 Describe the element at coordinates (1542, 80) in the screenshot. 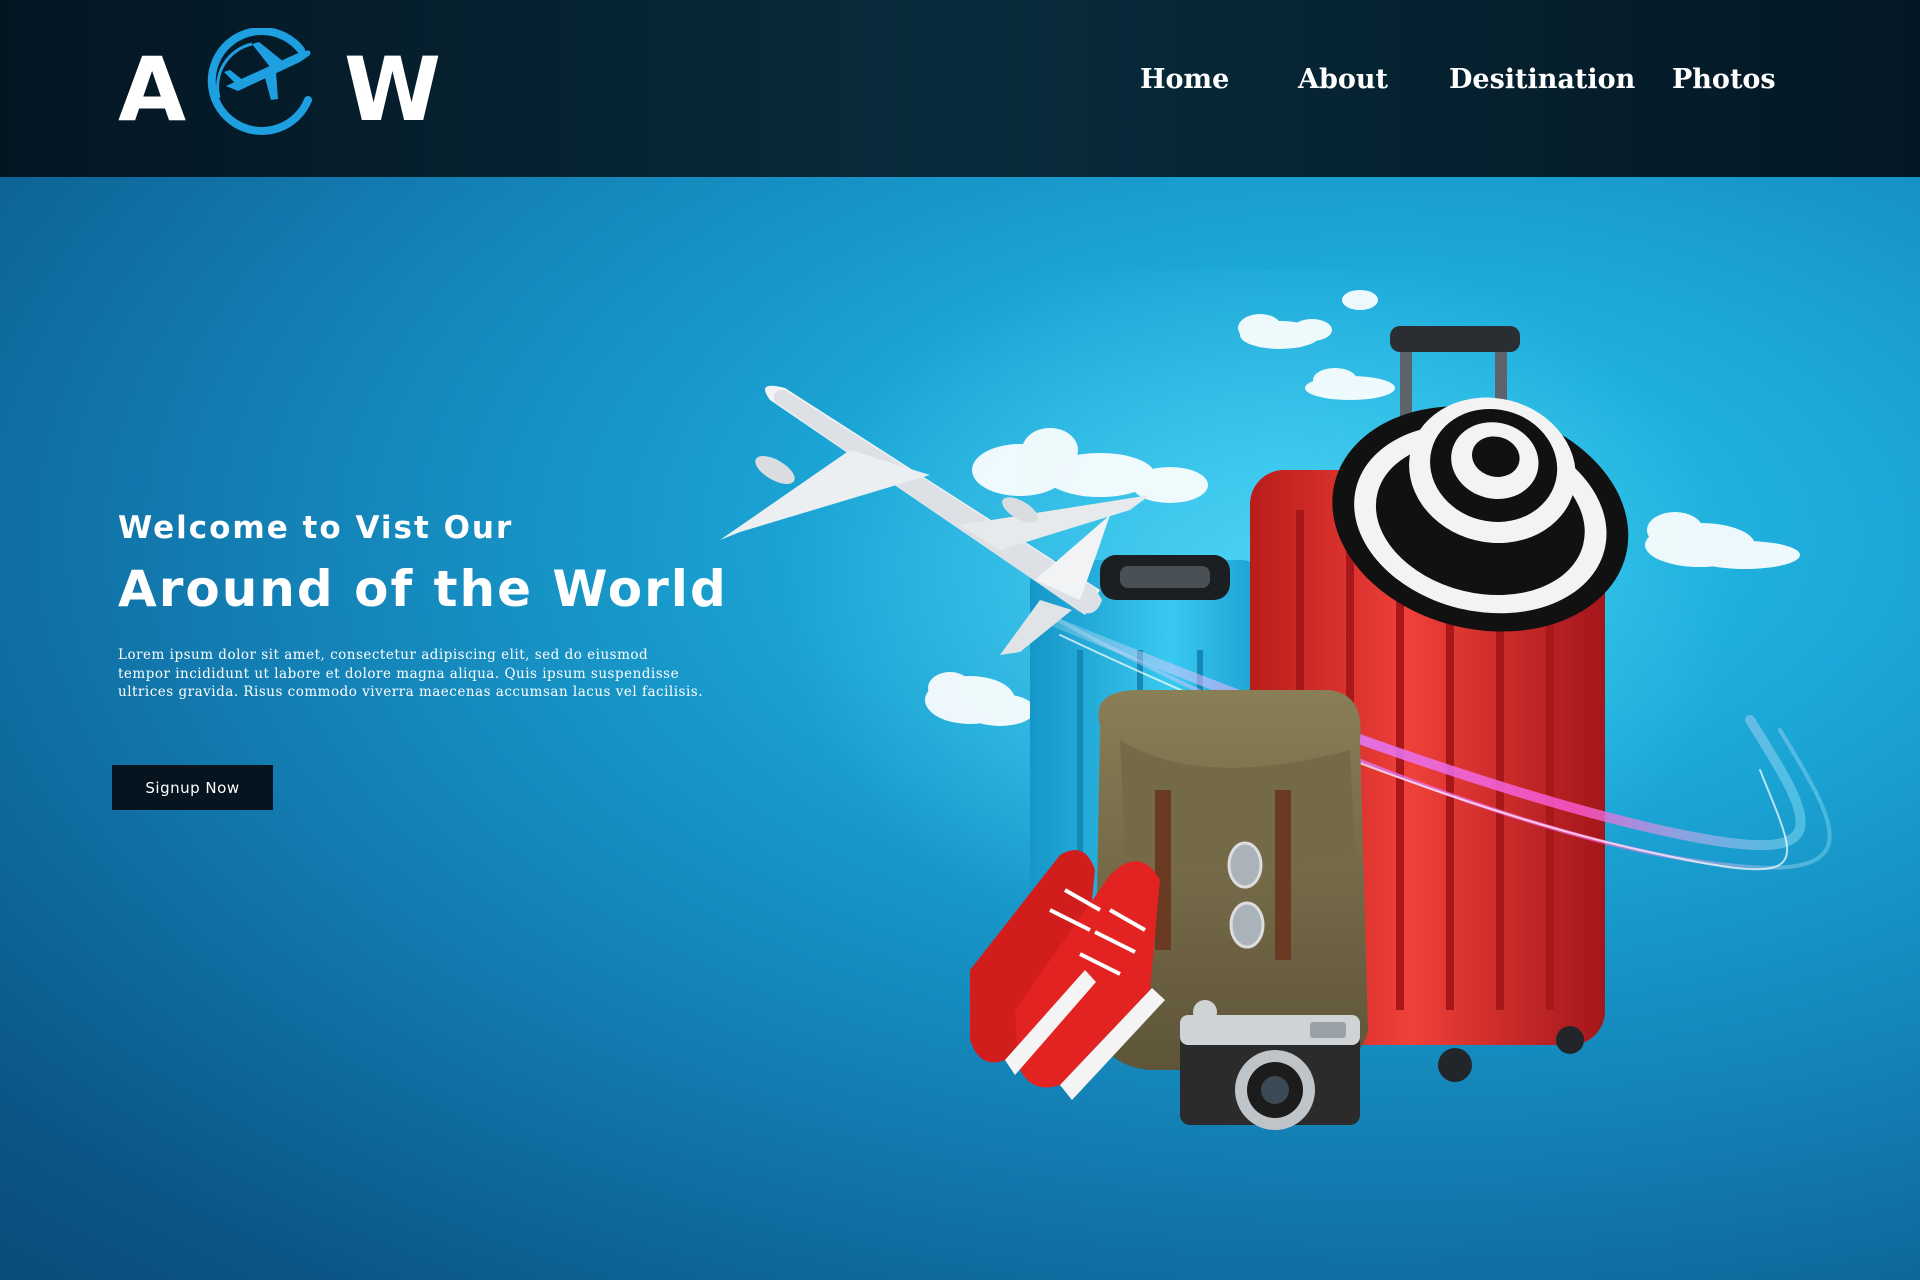

I see `nav-destination-link: Desitination` at that location.